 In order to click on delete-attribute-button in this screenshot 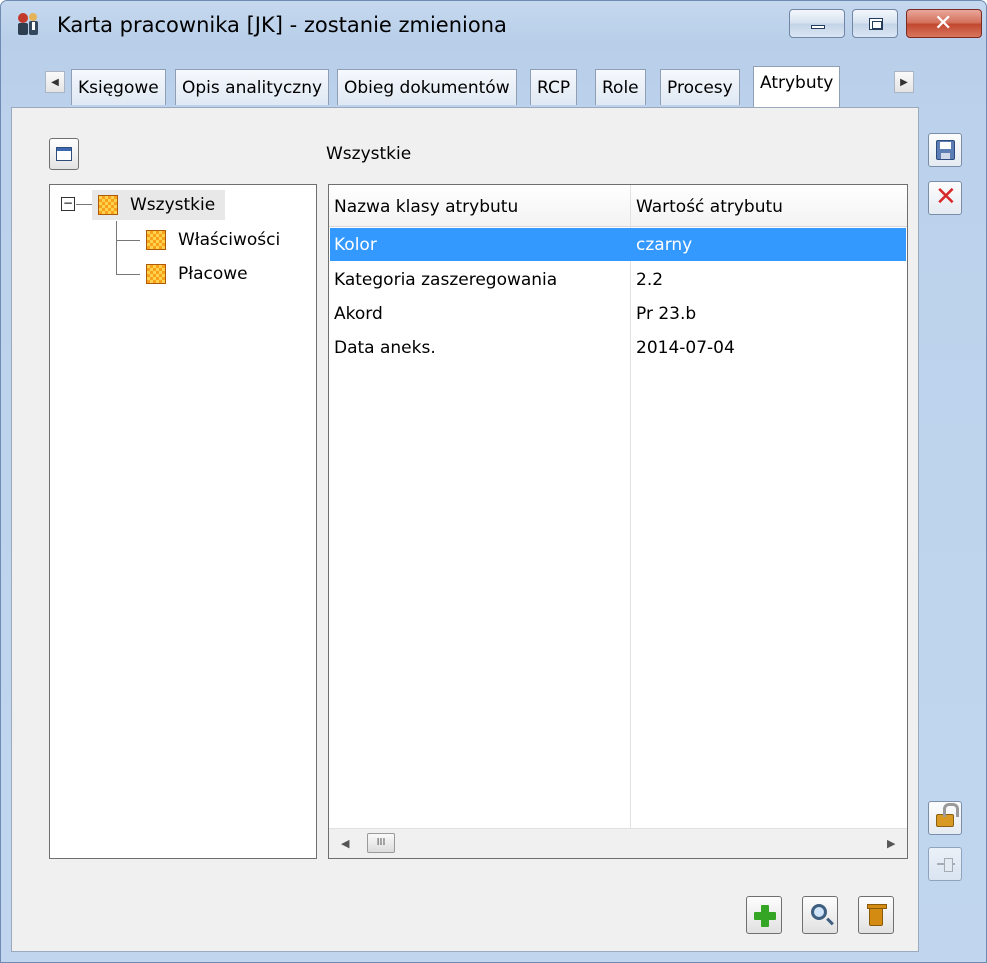, I will do `click(876, 915)`.